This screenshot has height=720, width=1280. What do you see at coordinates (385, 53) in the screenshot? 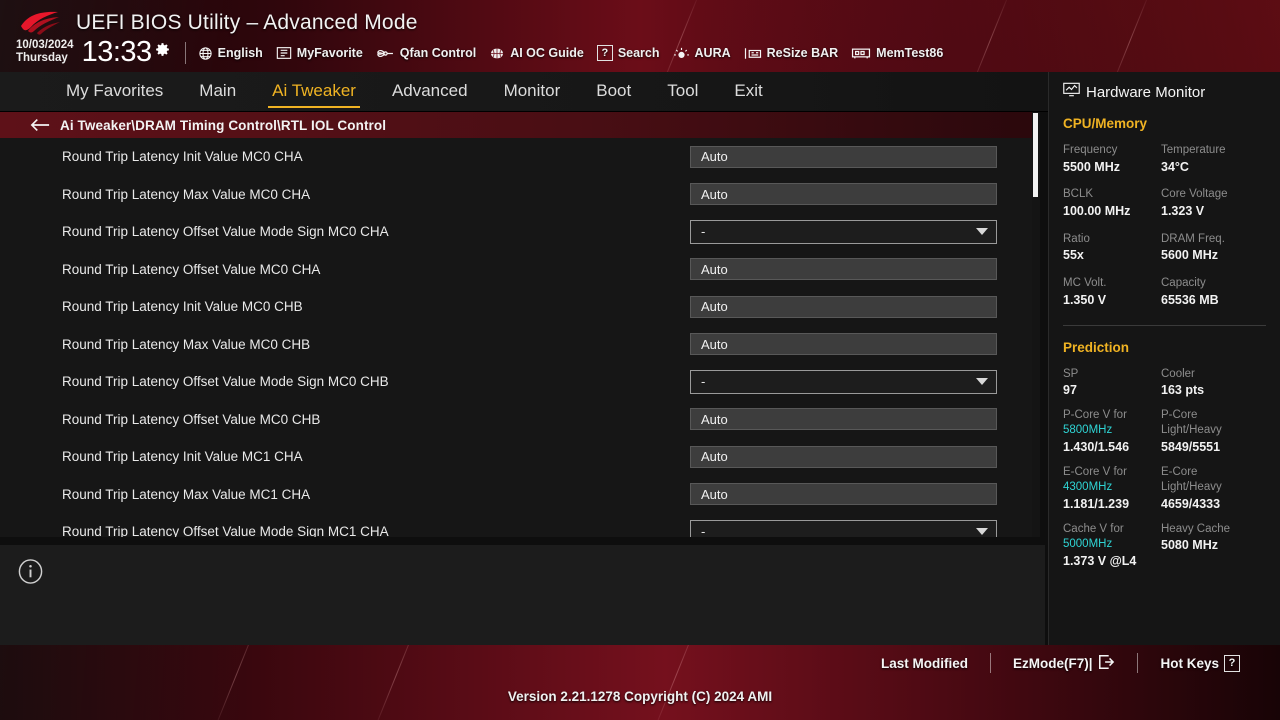
I see `fan-icon` at bounding box center [385, 53].